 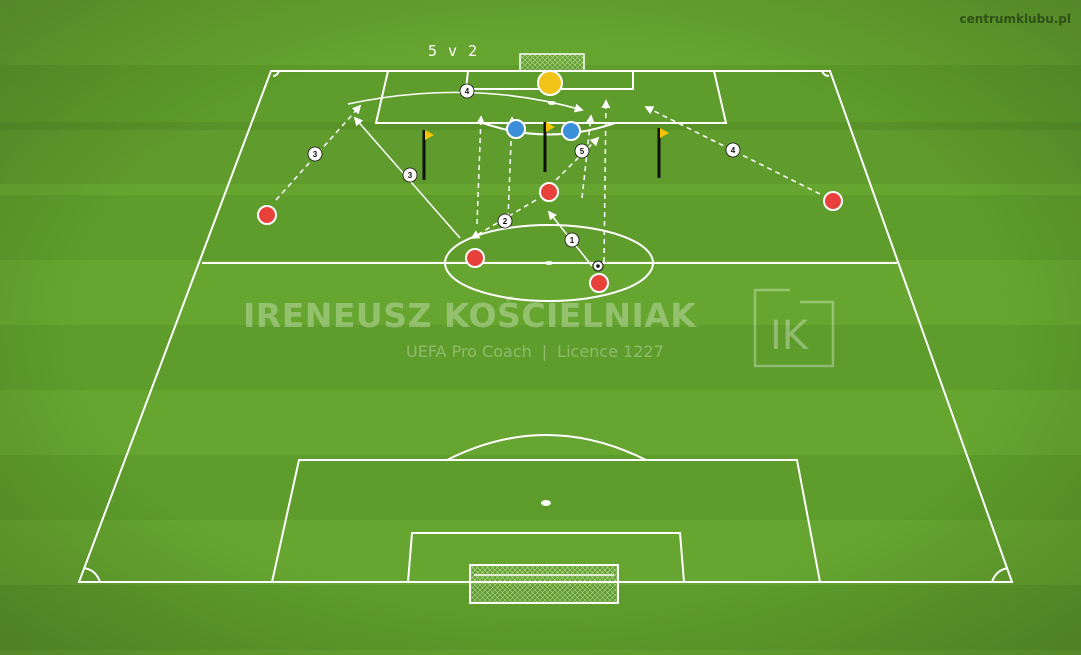 What do you see at coordinates (453, 51) in the screenshot?
I see `drill-title: 5 v 2` at bounding box center [453, 51].